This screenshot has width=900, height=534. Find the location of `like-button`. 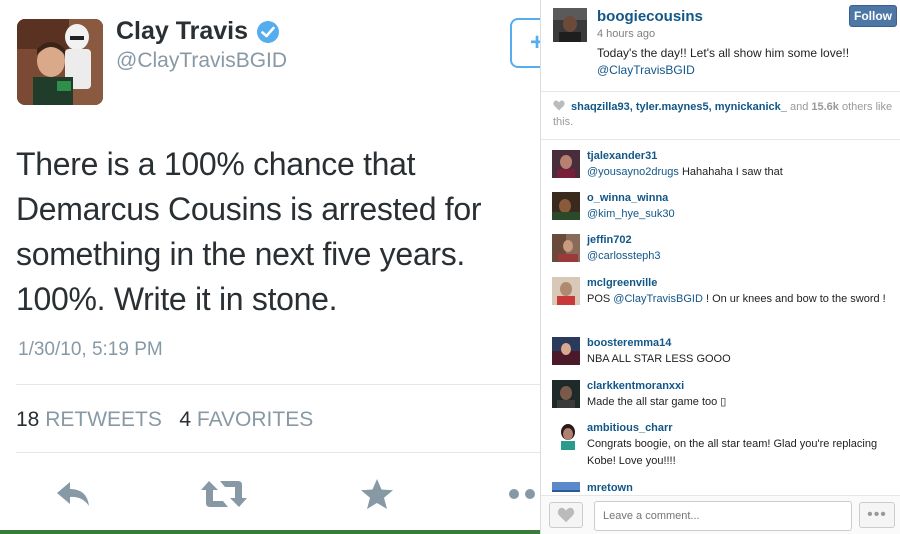

like-button is located at coordinates (566, 515).